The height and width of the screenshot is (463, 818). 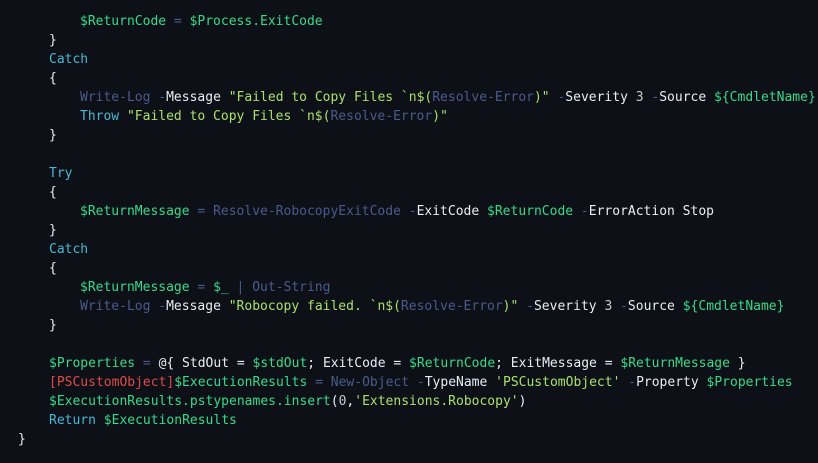 I want to click on code-token-parameter: Message, so click(x=193, y=97).